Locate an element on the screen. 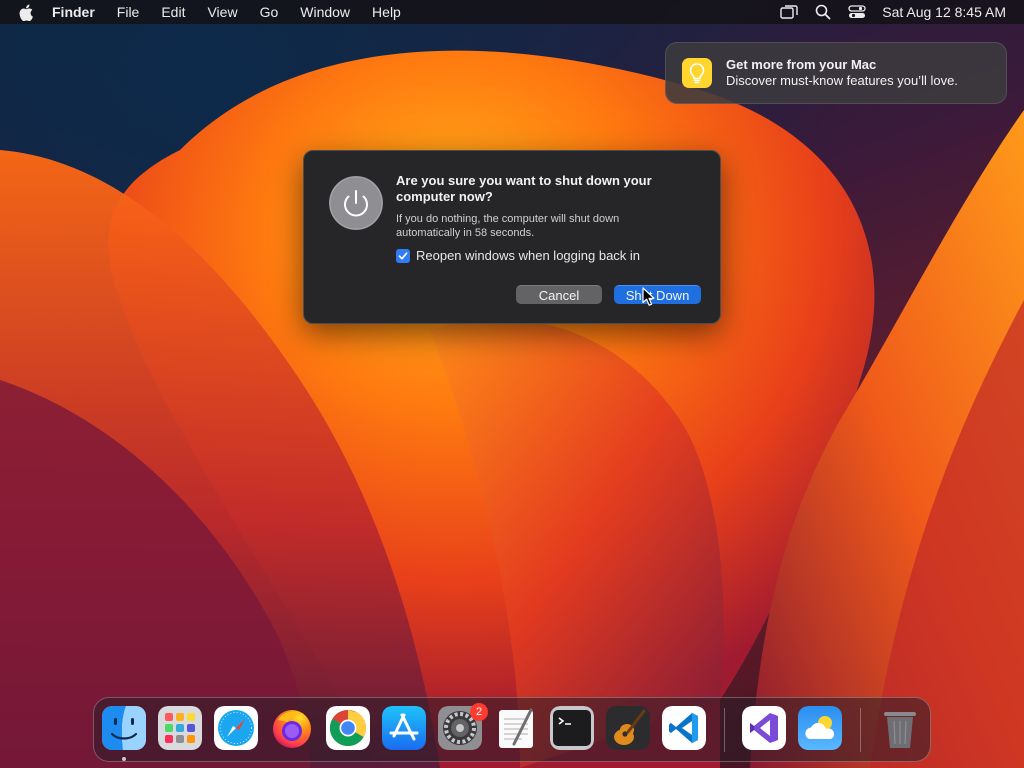 The width and height of the screenshot is (1024, 768). dock-app-store-icon is located at coordinates (404, 728).